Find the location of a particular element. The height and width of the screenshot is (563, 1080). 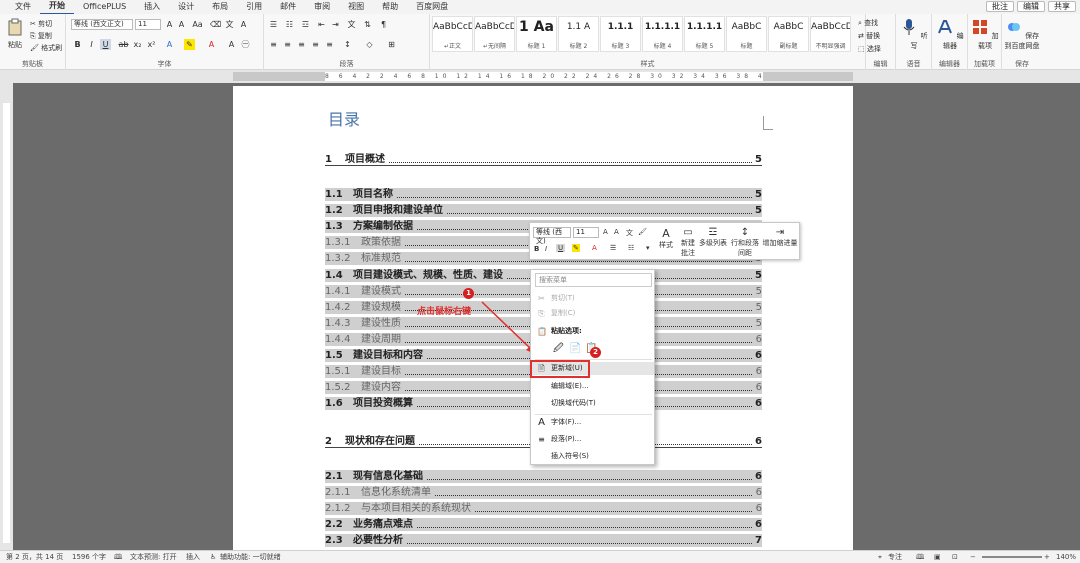

change-case-icon: Aa is located at coordinates (197, 24).